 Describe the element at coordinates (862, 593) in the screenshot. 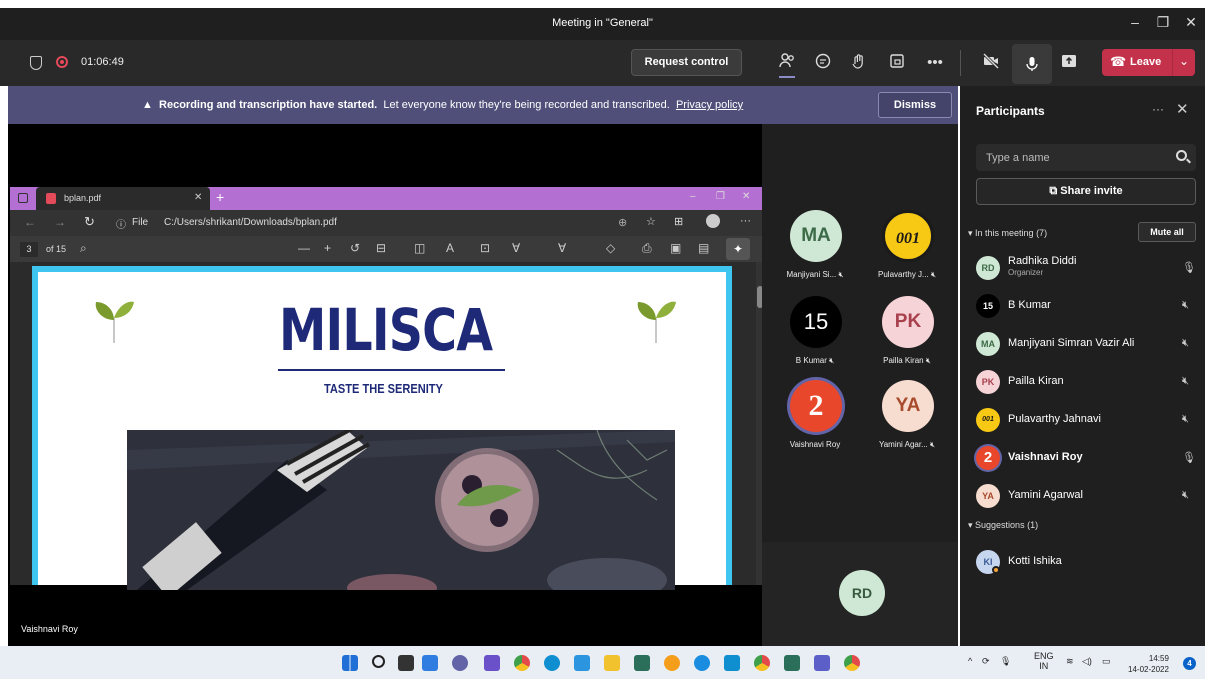

I see `self-avatar: RD` at that location.